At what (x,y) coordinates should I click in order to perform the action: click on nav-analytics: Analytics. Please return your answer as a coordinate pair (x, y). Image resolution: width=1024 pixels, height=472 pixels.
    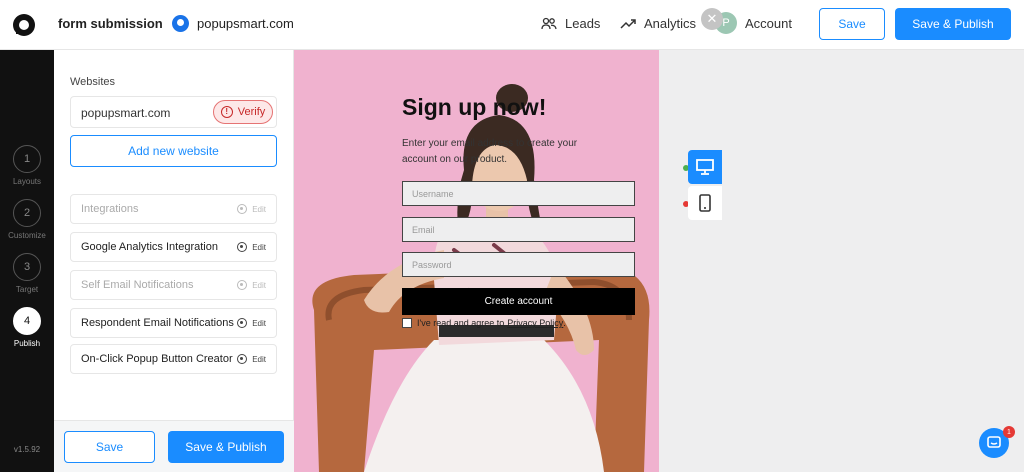
    Looking at the image, I should click on (658, 23).